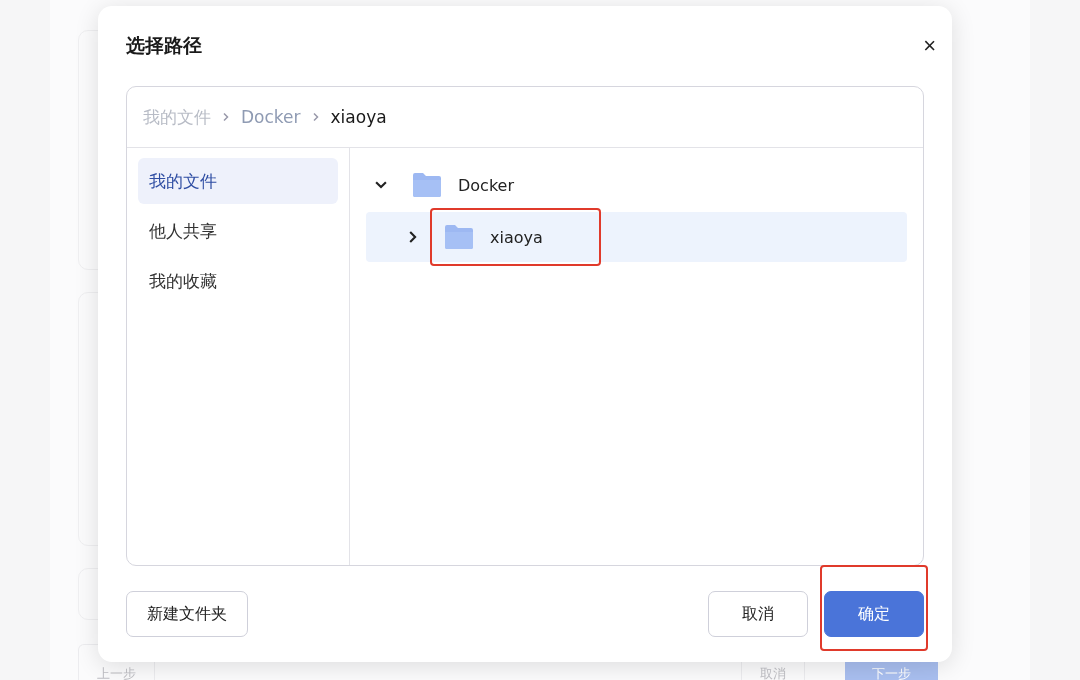 The image size is (1080, 680). I want to click on close-button: ×, so click(929, 46).